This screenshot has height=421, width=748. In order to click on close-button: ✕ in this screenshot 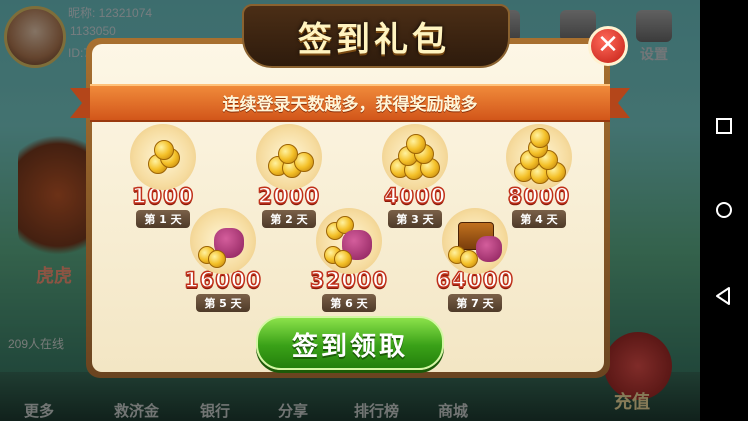, I will do `click(608, 46)`.